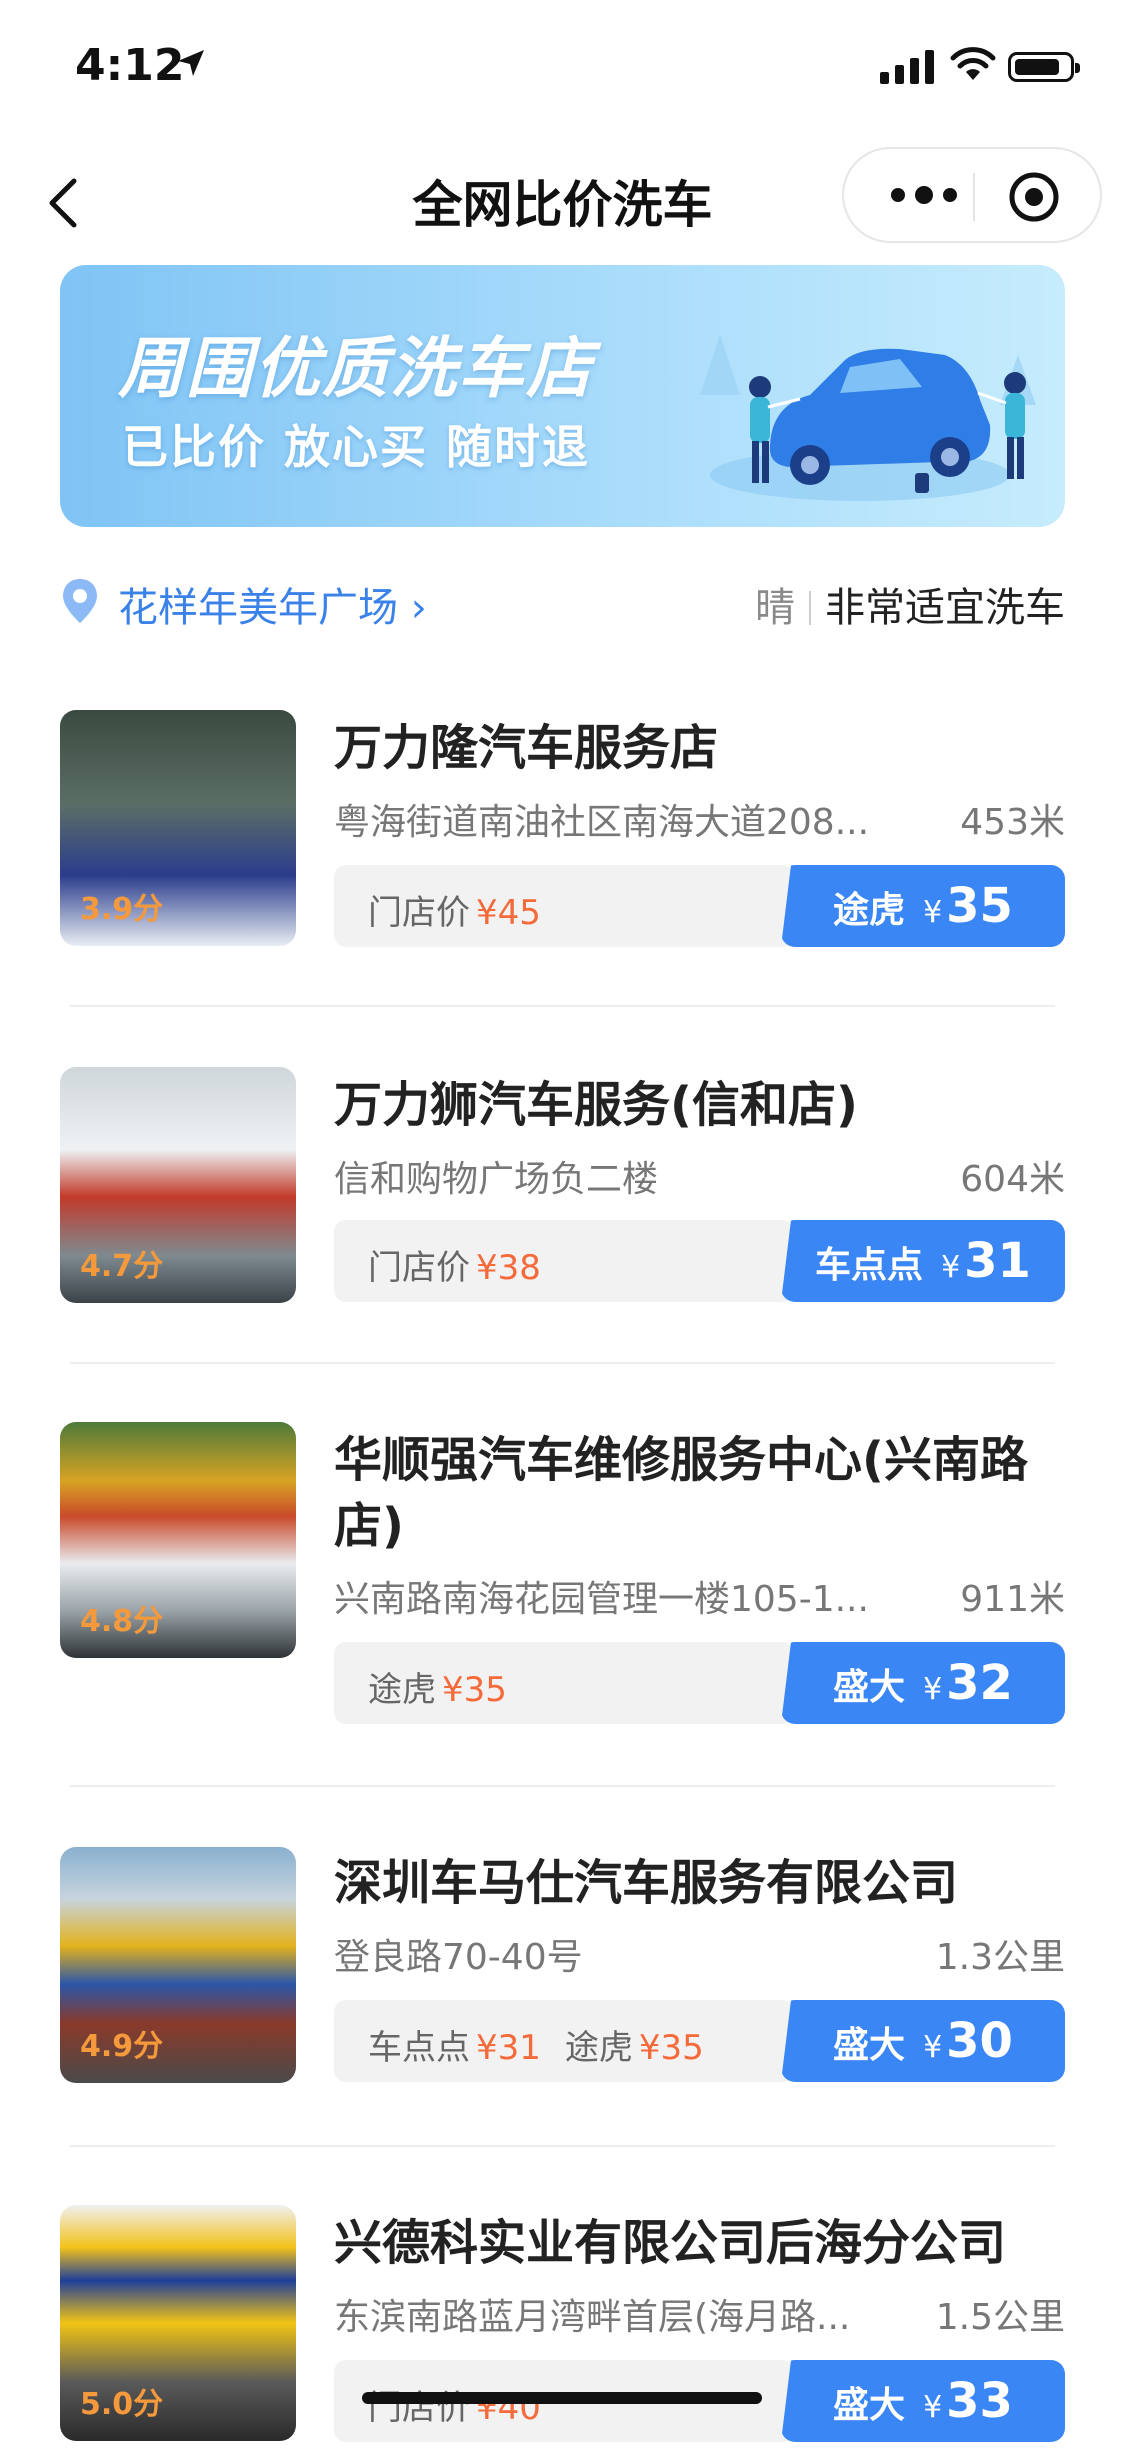 This screenshot has width=1125, height=2453. What do you see at coordinates (508, 2048) in the screenshot?
I see `compare-price: ¥31` at bounding box center [508, 2048].